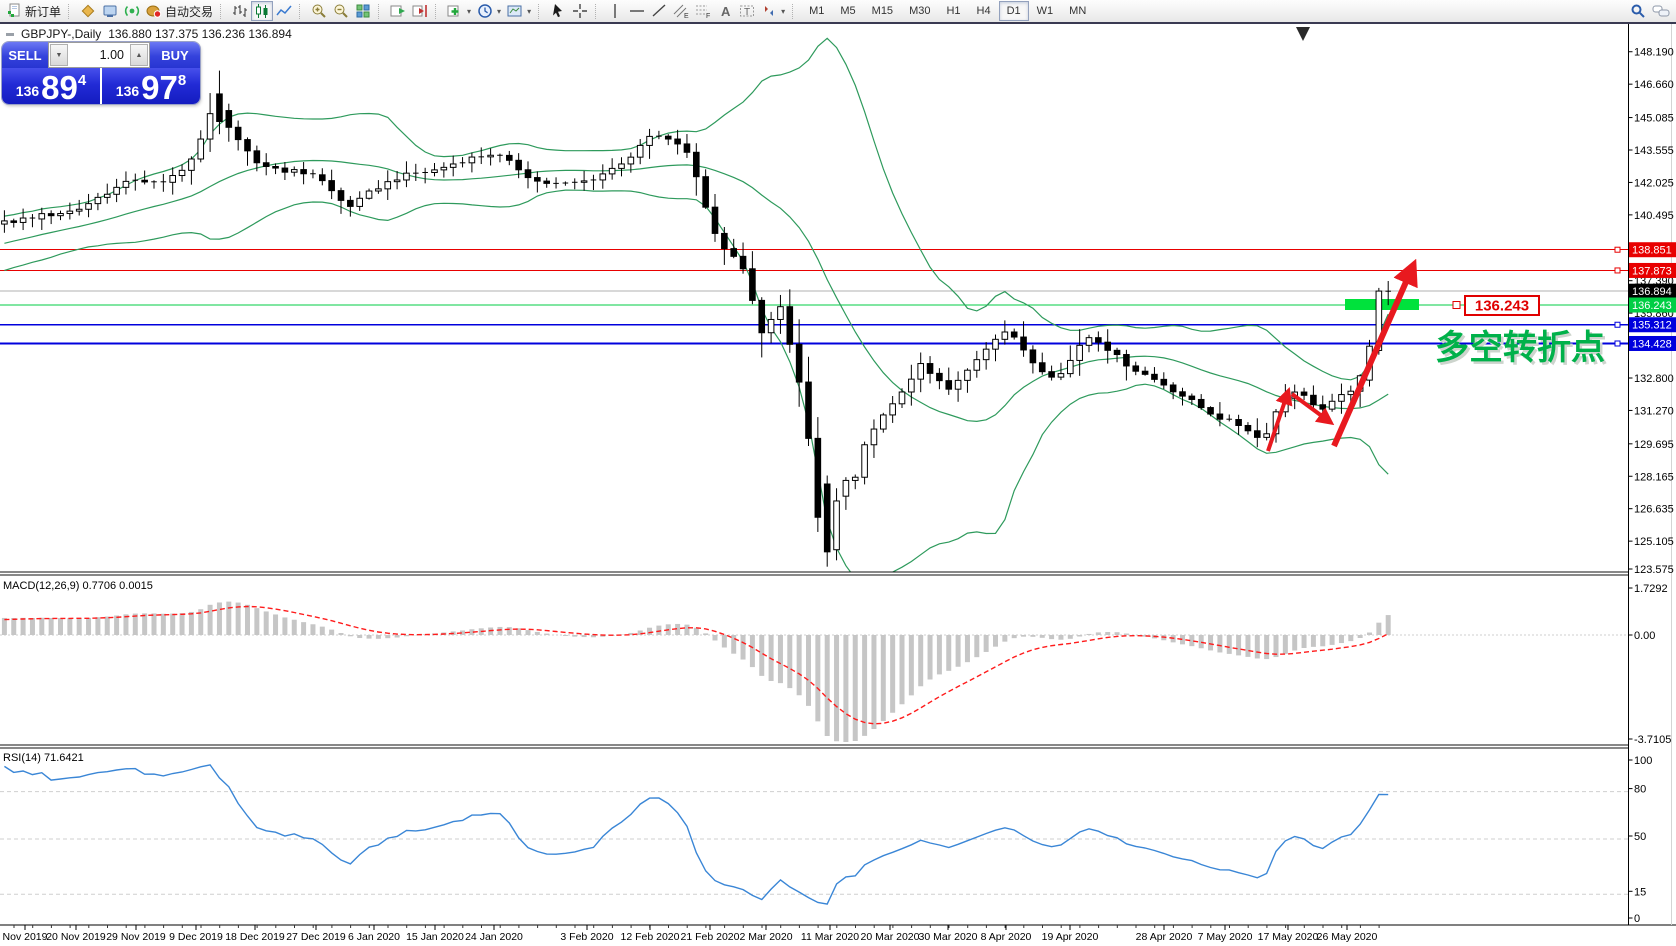 The width and height of the screenshot is (1676, 946). What do you see at coordinates (76, 937) in the screenshot?
I see `time-axis-label: 20 Nov 2019` at bounding box center [76, 937].